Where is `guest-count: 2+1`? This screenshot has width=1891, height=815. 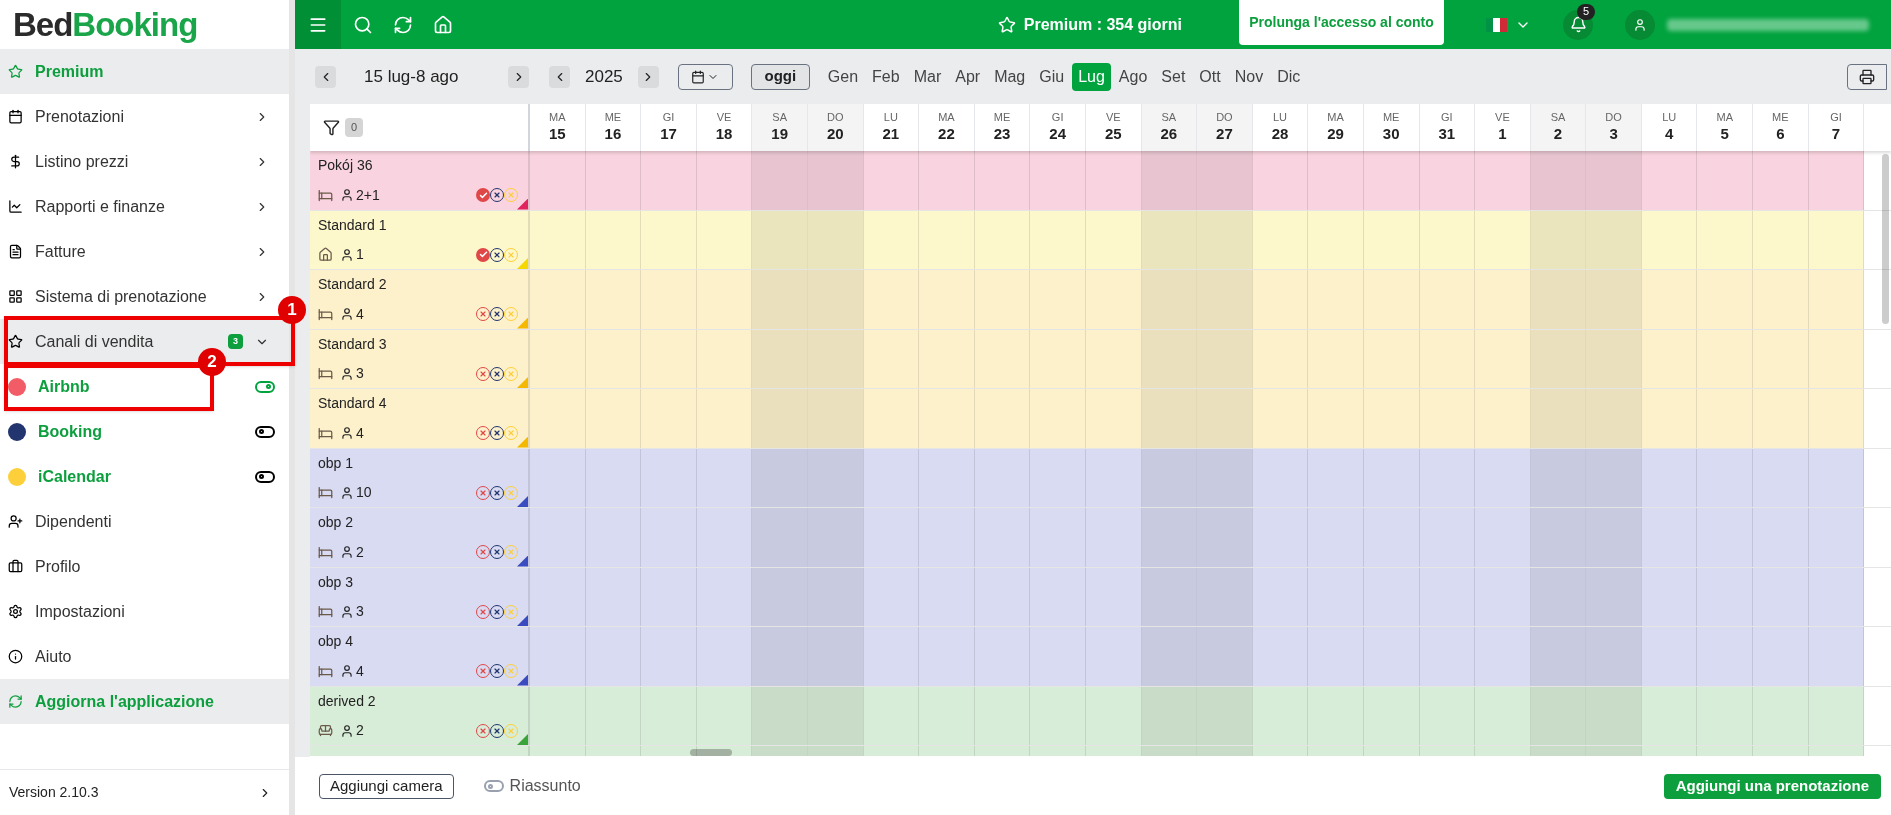
guest-count: 2+1 is located at coordinates (368, 195).